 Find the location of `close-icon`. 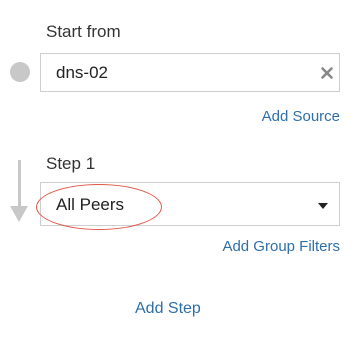

close-icon is located at coordinates (327, 73).